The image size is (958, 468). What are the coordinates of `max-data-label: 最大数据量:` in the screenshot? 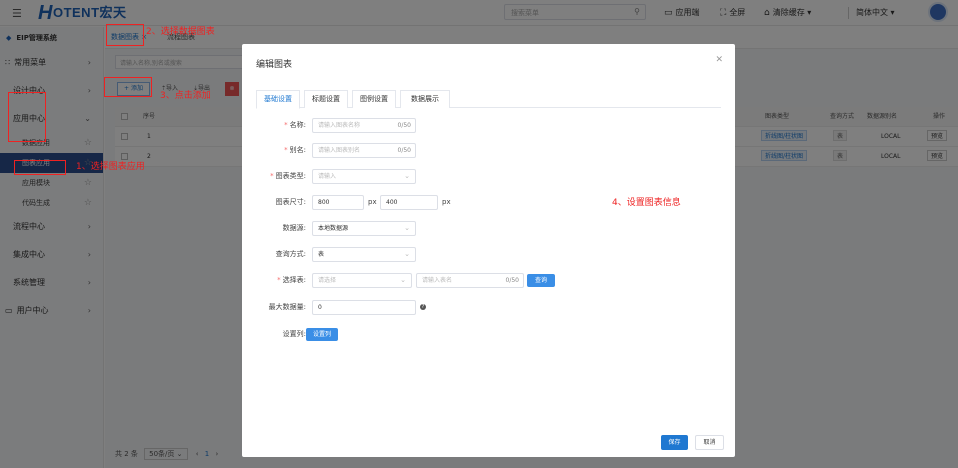 It's located at (287, 307).